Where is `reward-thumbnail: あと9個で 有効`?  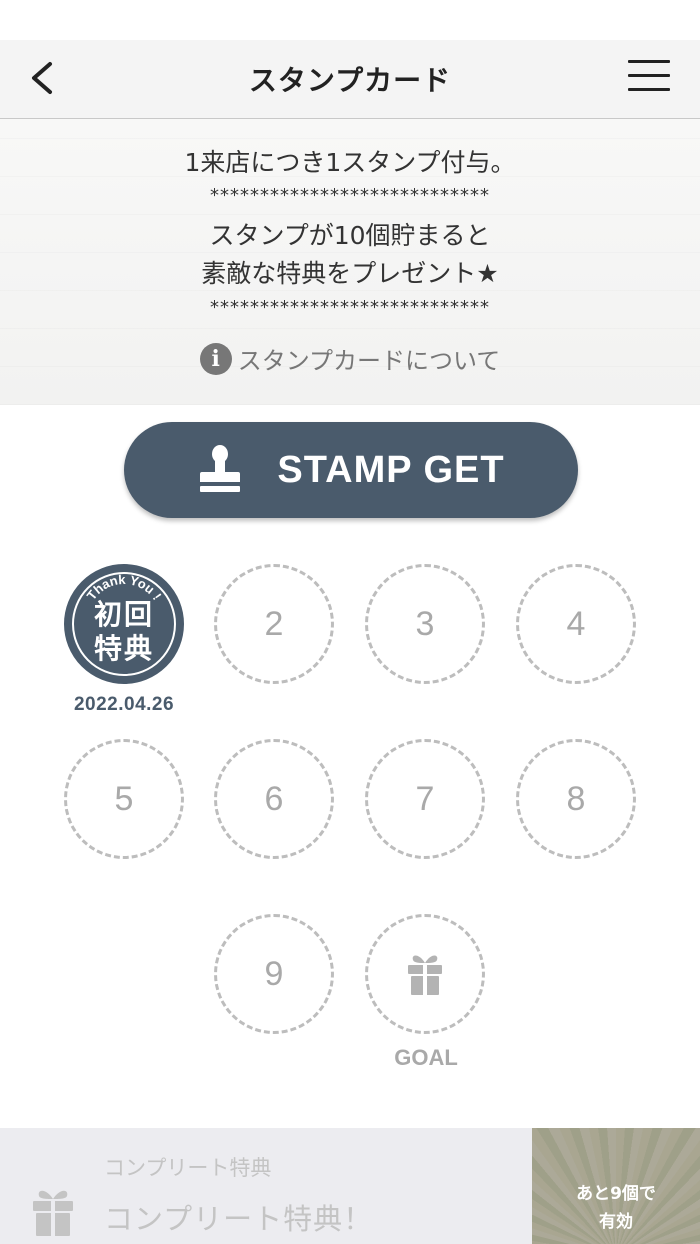
reward-thumbnail: あと9個で 有効 is located at coordinates (616, 1186).